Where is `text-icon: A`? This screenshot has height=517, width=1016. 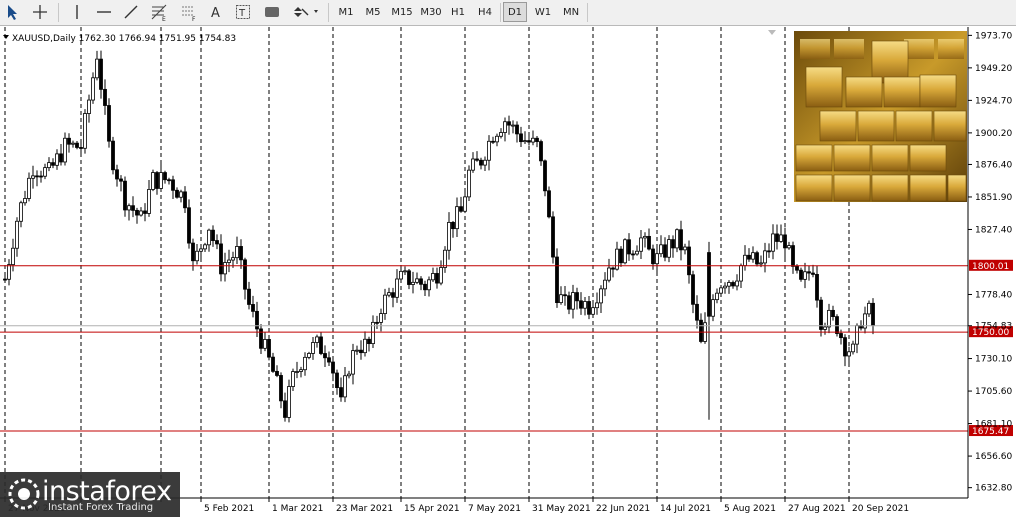
text-icon: A is located at coordinates (215, 12).